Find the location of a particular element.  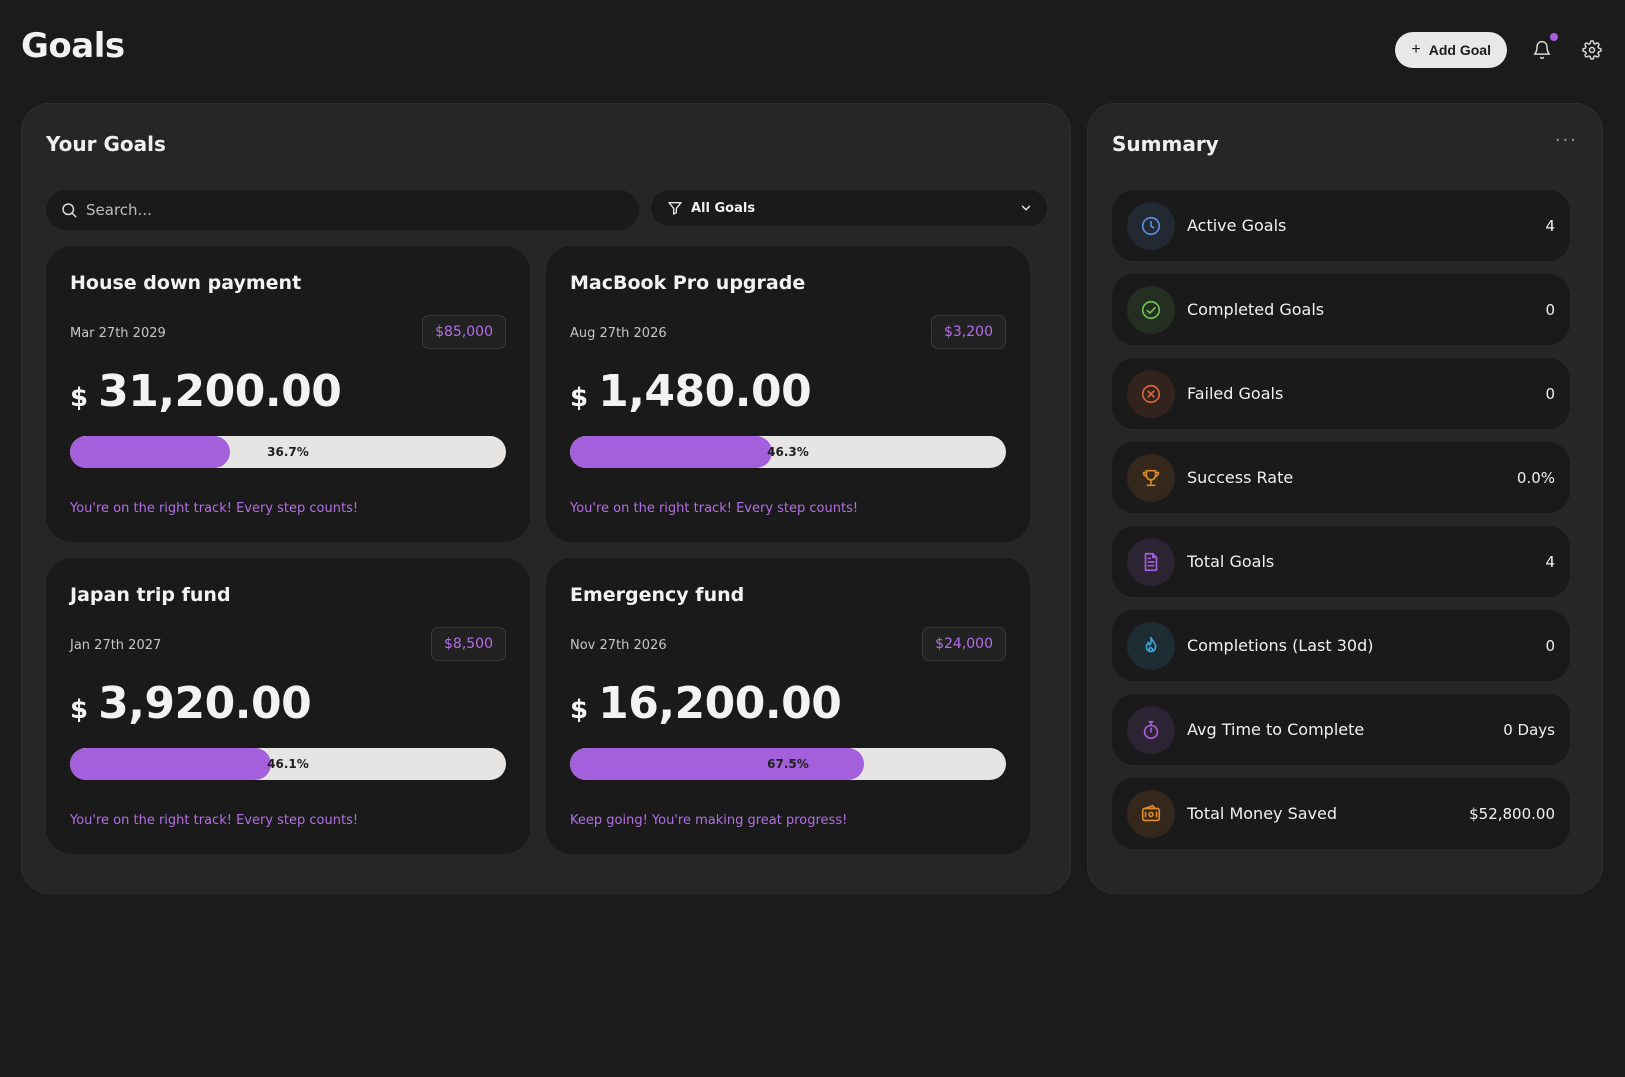

amount-value: 3,920.00 is located at coordinates (205, 703).